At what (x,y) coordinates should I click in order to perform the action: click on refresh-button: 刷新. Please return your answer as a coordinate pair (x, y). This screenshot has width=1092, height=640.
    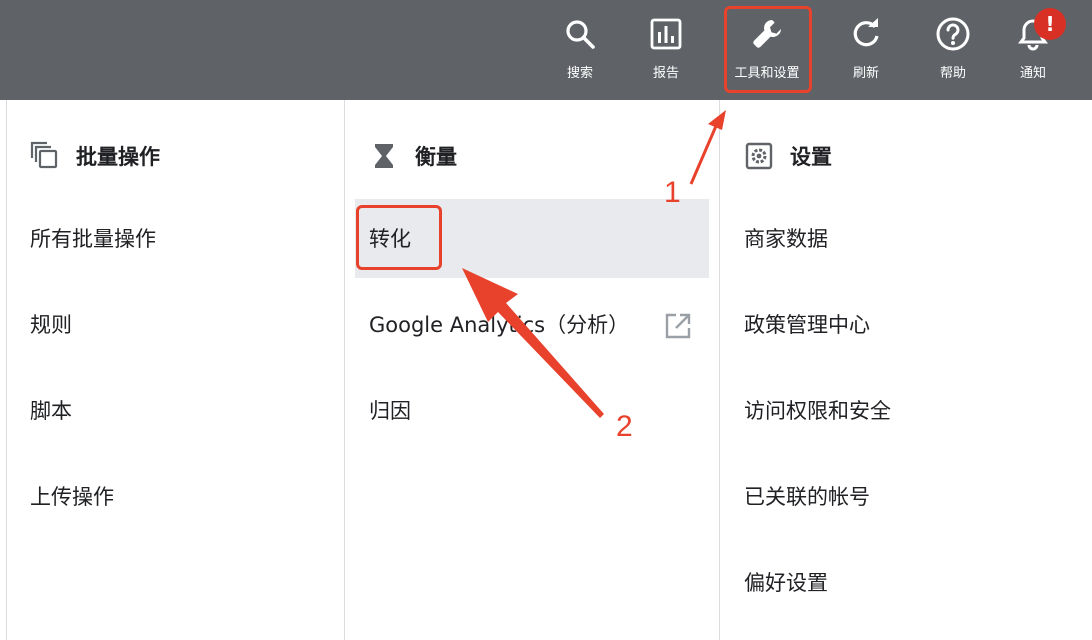
    Looking at the image, I should click on (866, 50).